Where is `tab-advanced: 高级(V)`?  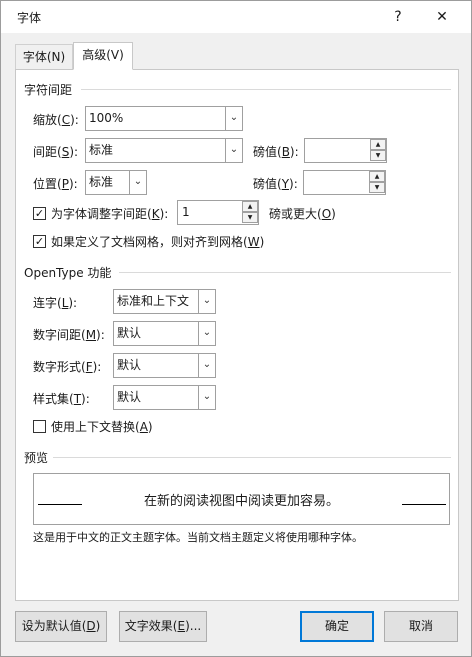
tab-advanced: 高级(V) is located at coordinates (103, 56).